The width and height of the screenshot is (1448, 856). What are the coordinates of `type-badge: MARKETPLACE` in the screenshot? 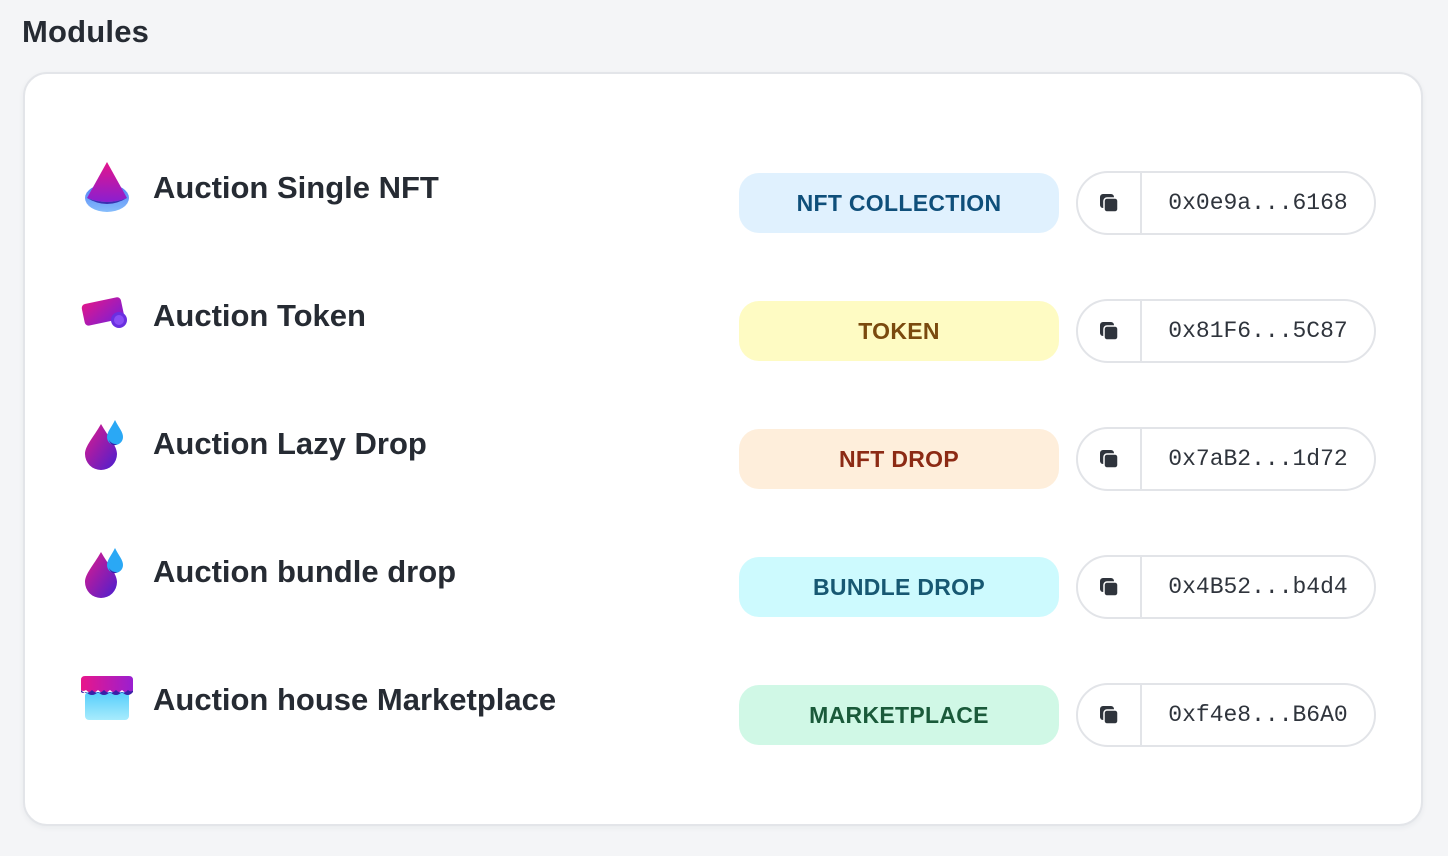 It's located at (899, 715).